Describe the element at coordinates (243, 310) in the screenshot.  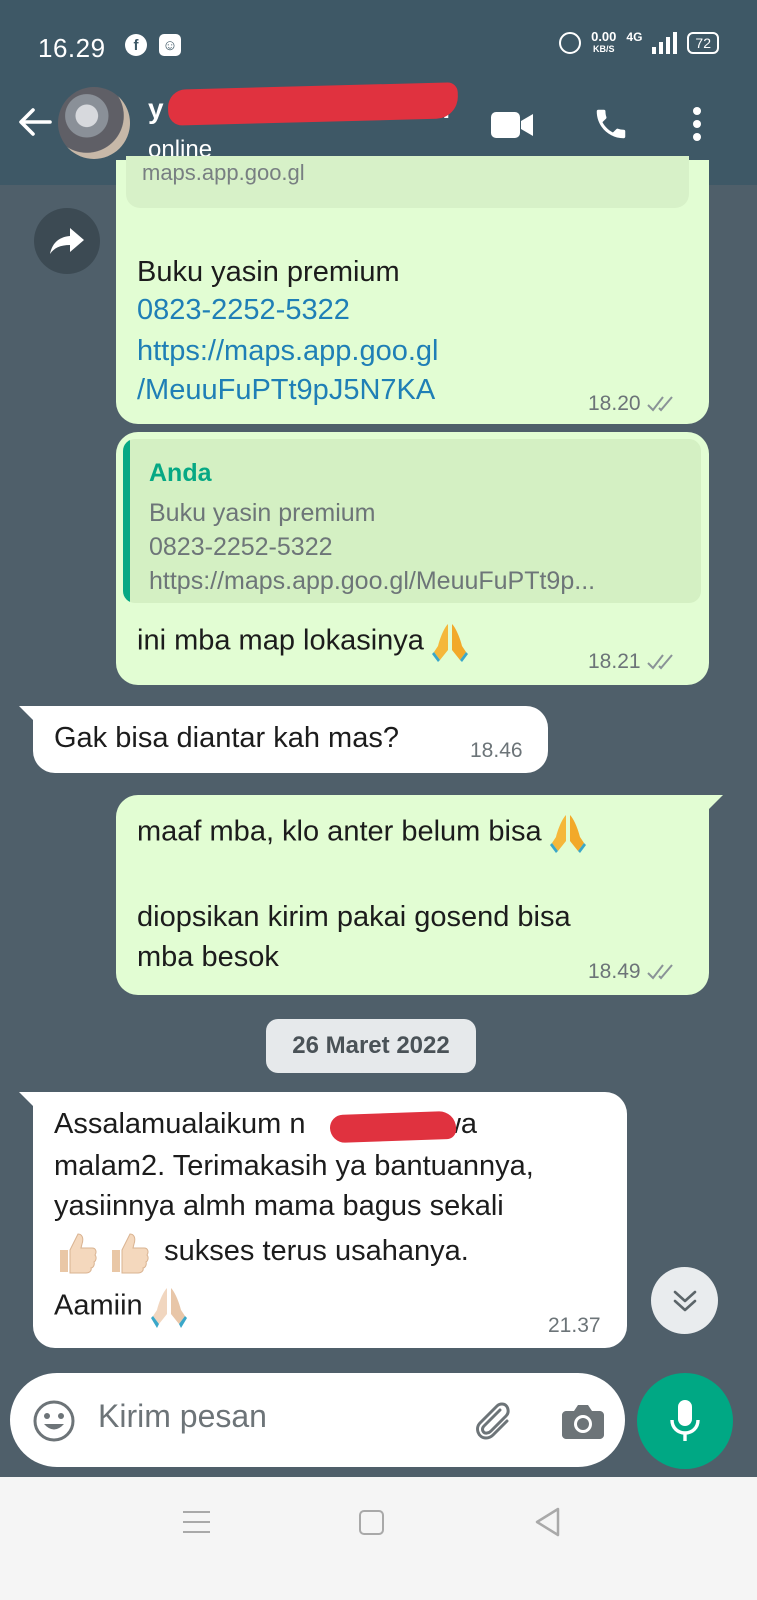
I see `phone-link: 0823-2252-5322` at that location.